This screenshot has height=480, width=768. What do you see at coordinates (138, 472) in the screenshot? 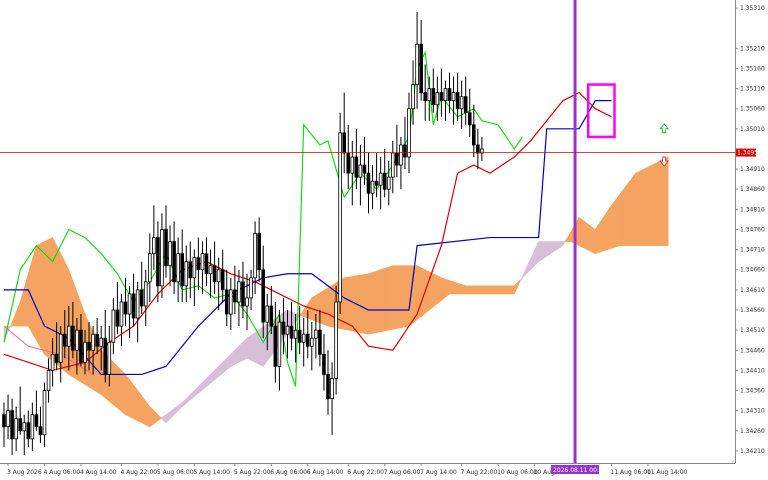
I see `x-tick-label: 4 Aug 22:00` at bounding box center [138, 472].